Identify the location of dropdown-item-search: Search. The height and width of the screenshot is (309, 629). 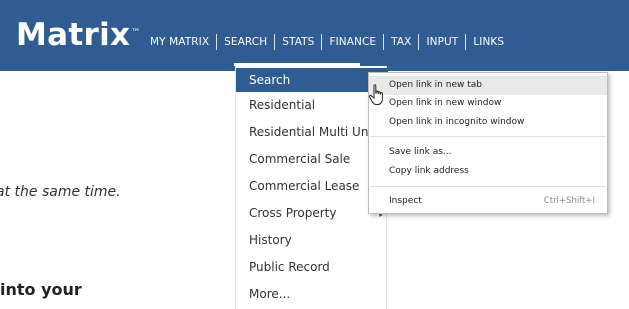
(312, 80).